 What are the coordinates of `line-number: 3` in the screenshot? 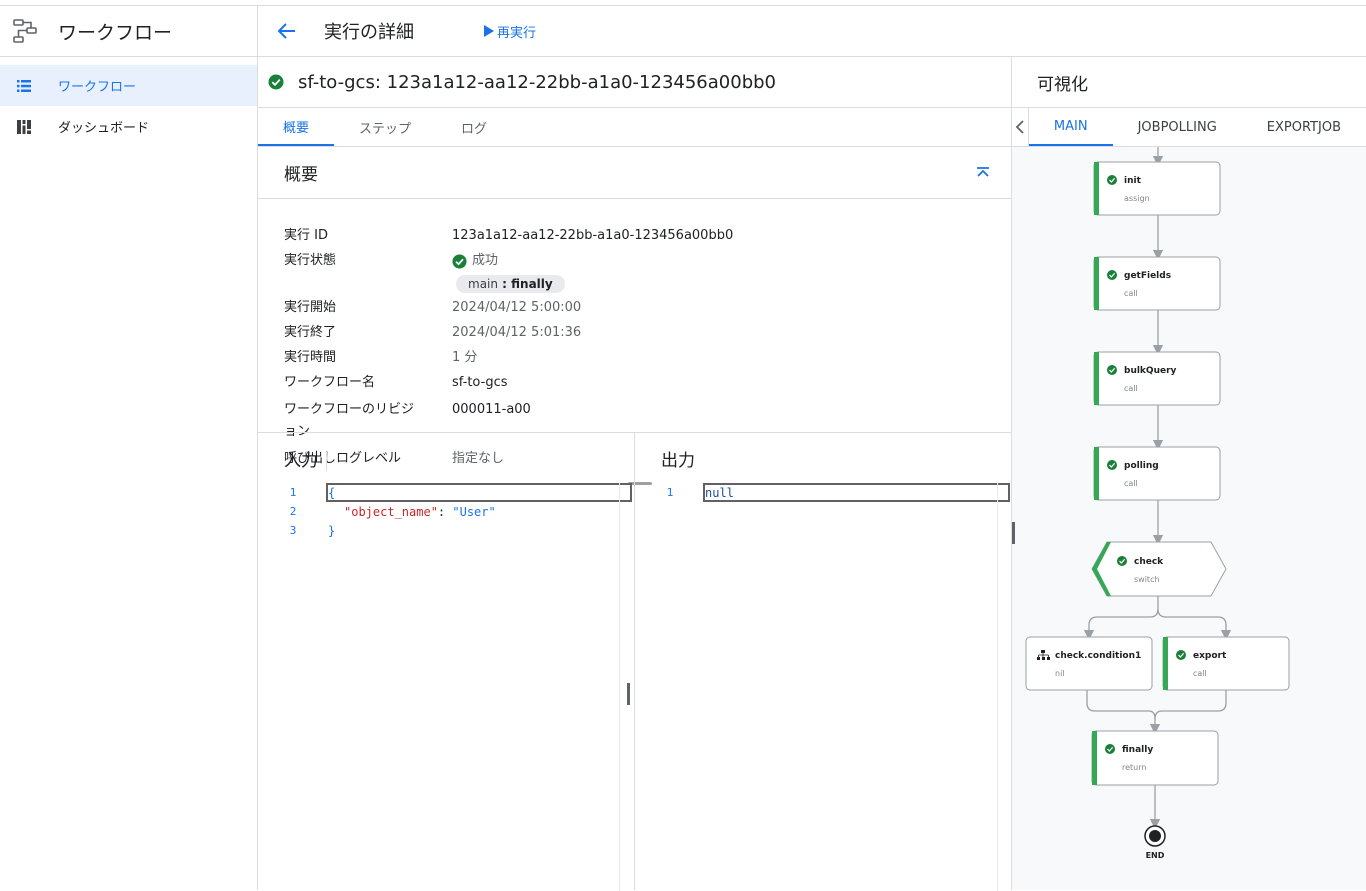 It's located at (293, 530).